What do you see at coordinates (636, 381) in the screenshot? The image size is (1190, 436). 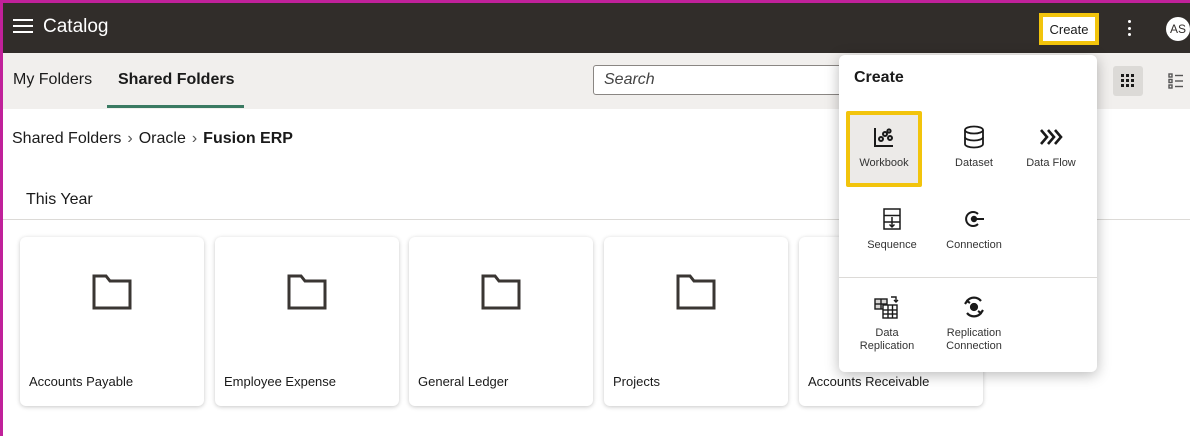 I see `folder-label: Projects` at bounding box center [636, 381].